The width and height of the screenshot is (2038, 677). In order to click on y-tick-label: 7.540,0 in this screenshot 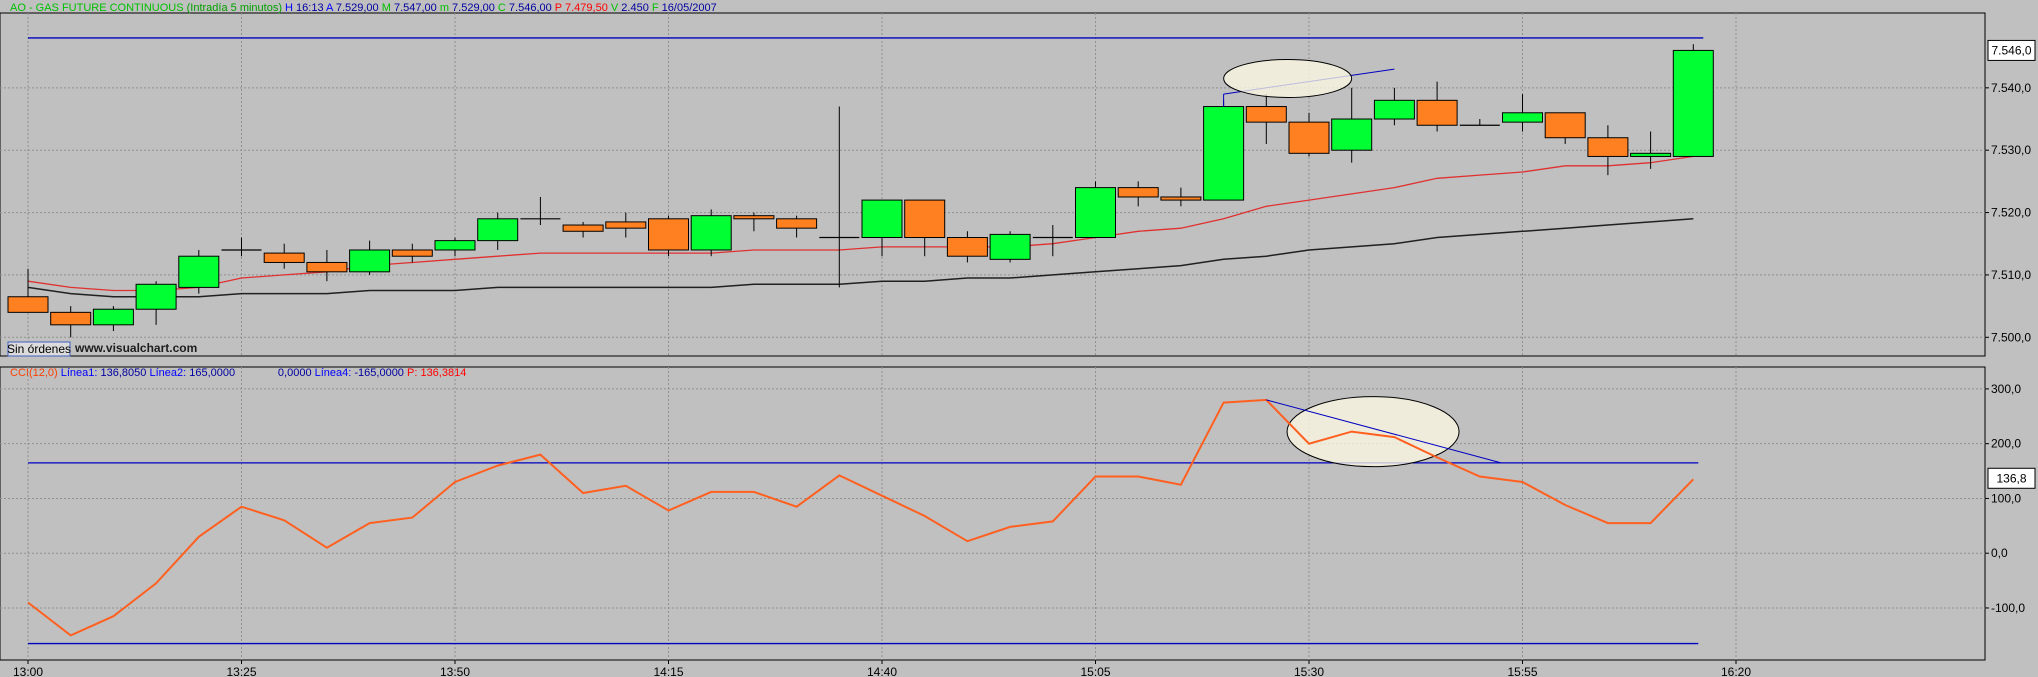, I will do `click(2011, 88)`.